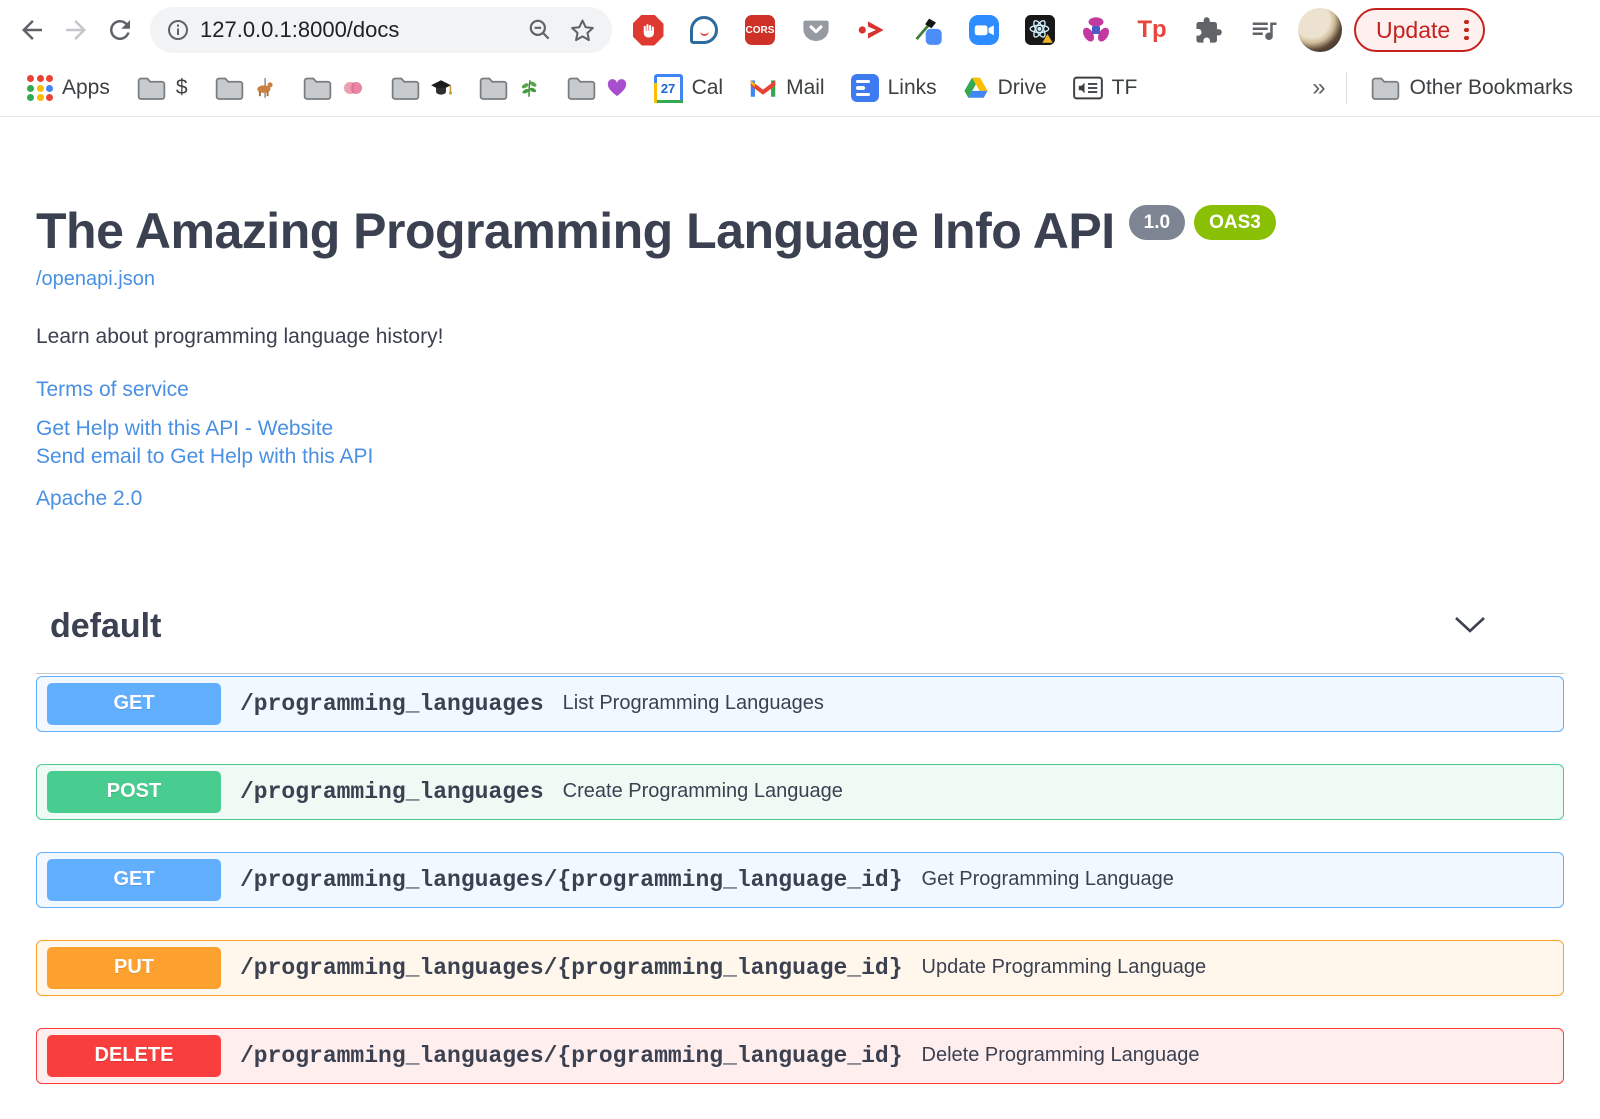 The image size is (1600, 1119). I want to click on send-arrow-extension-button, so click(872, 30).